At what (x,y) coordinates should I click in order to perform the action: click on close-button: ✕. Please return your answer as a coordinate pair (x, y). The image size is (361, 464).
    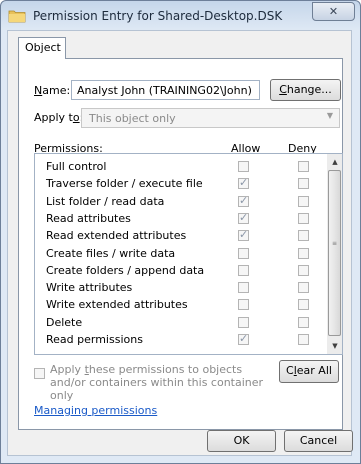
    Looking at the image, I should click on (333, 11).